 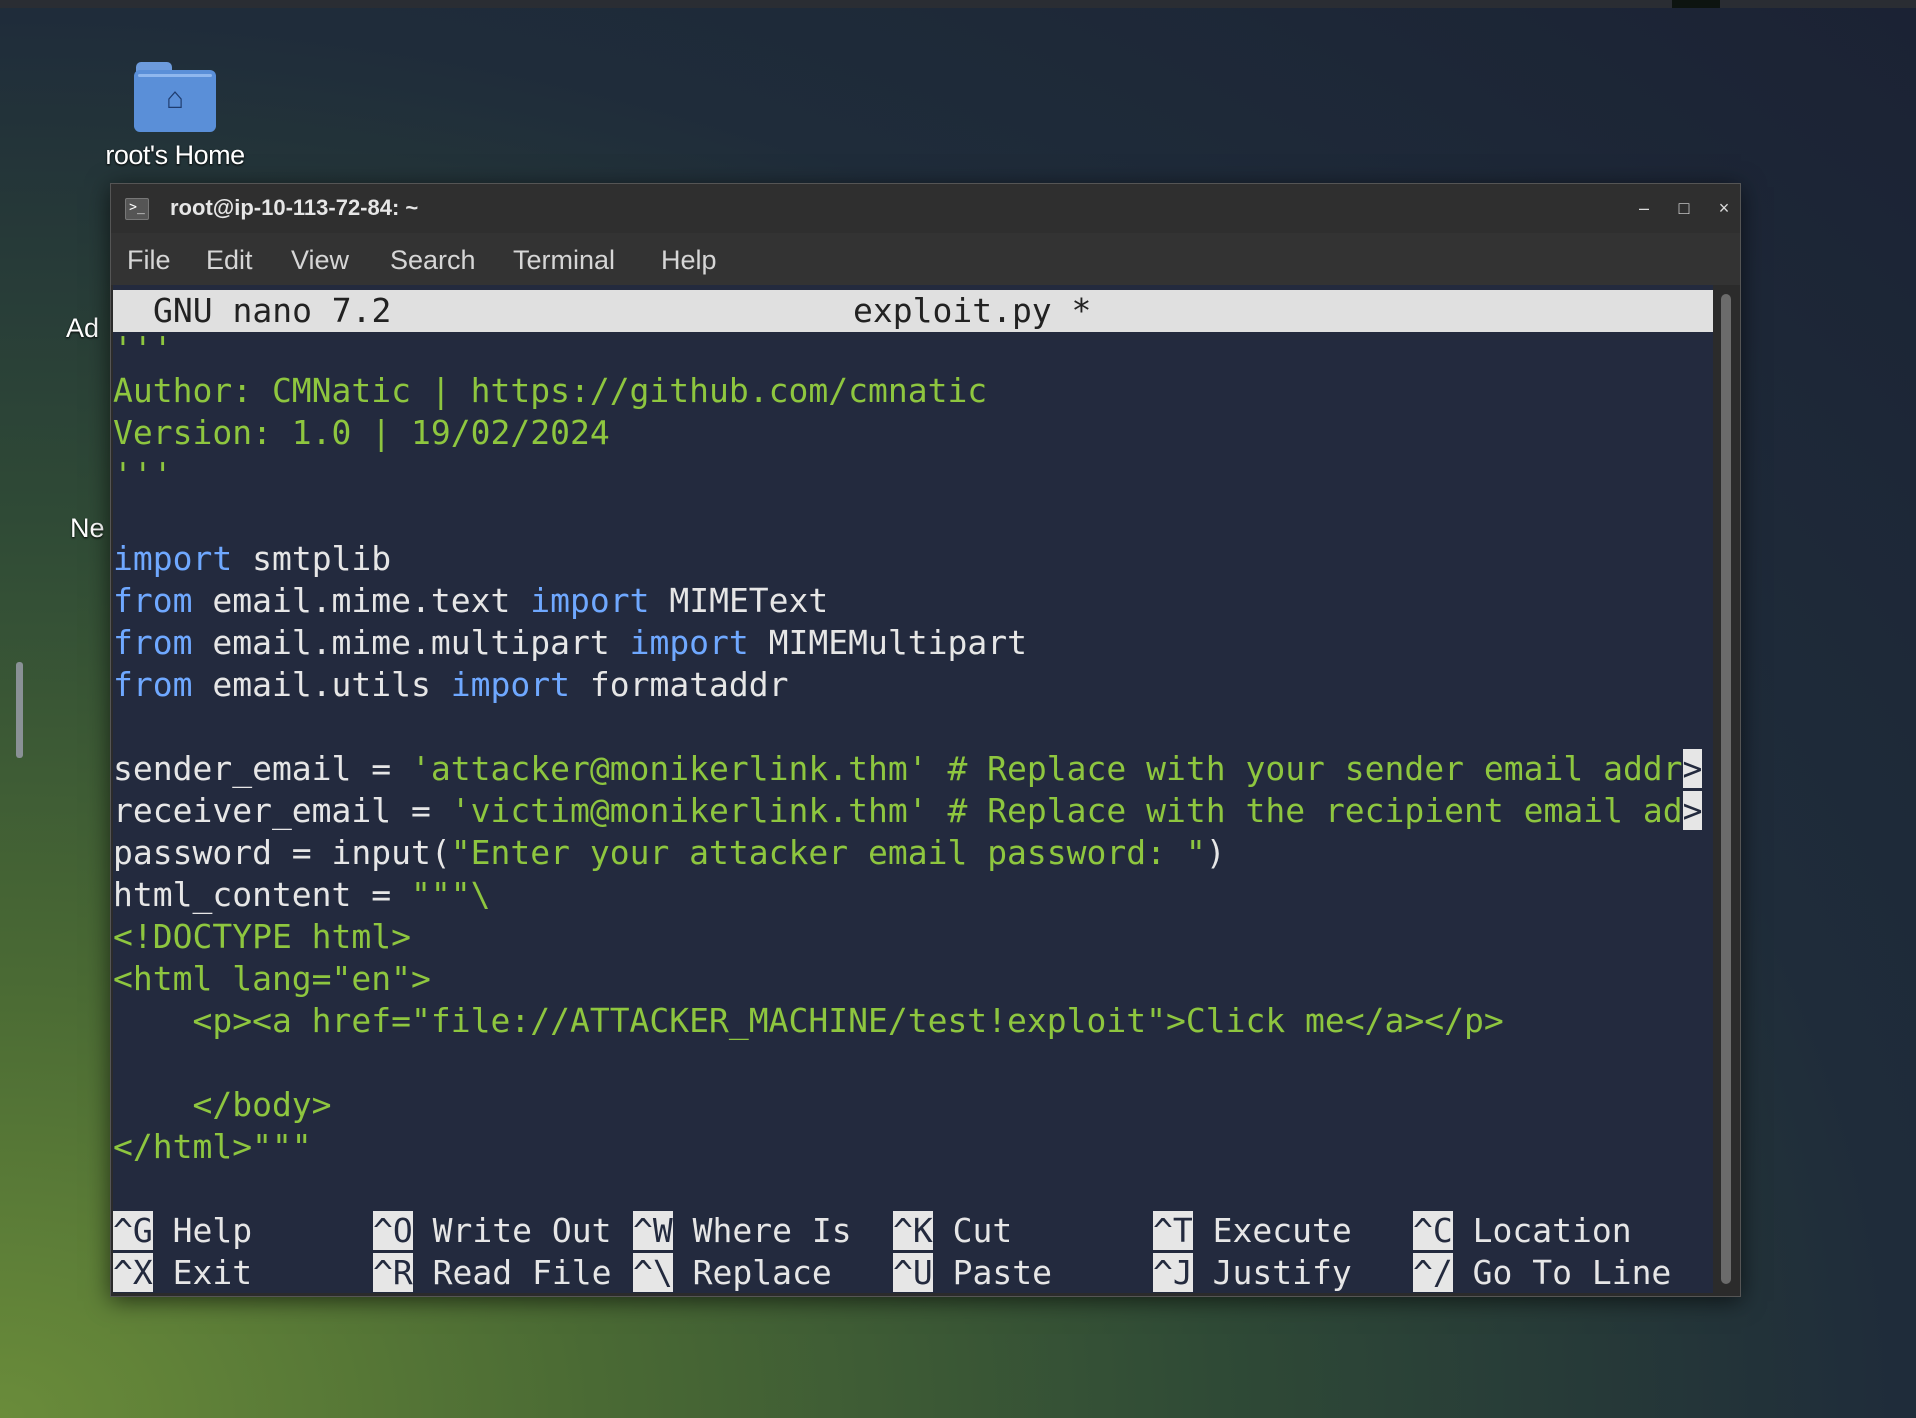 What do you see at coordinates (1644, 208) in the screenshot?
I see `minimize-button: –` at bounding box center [1644, 208].